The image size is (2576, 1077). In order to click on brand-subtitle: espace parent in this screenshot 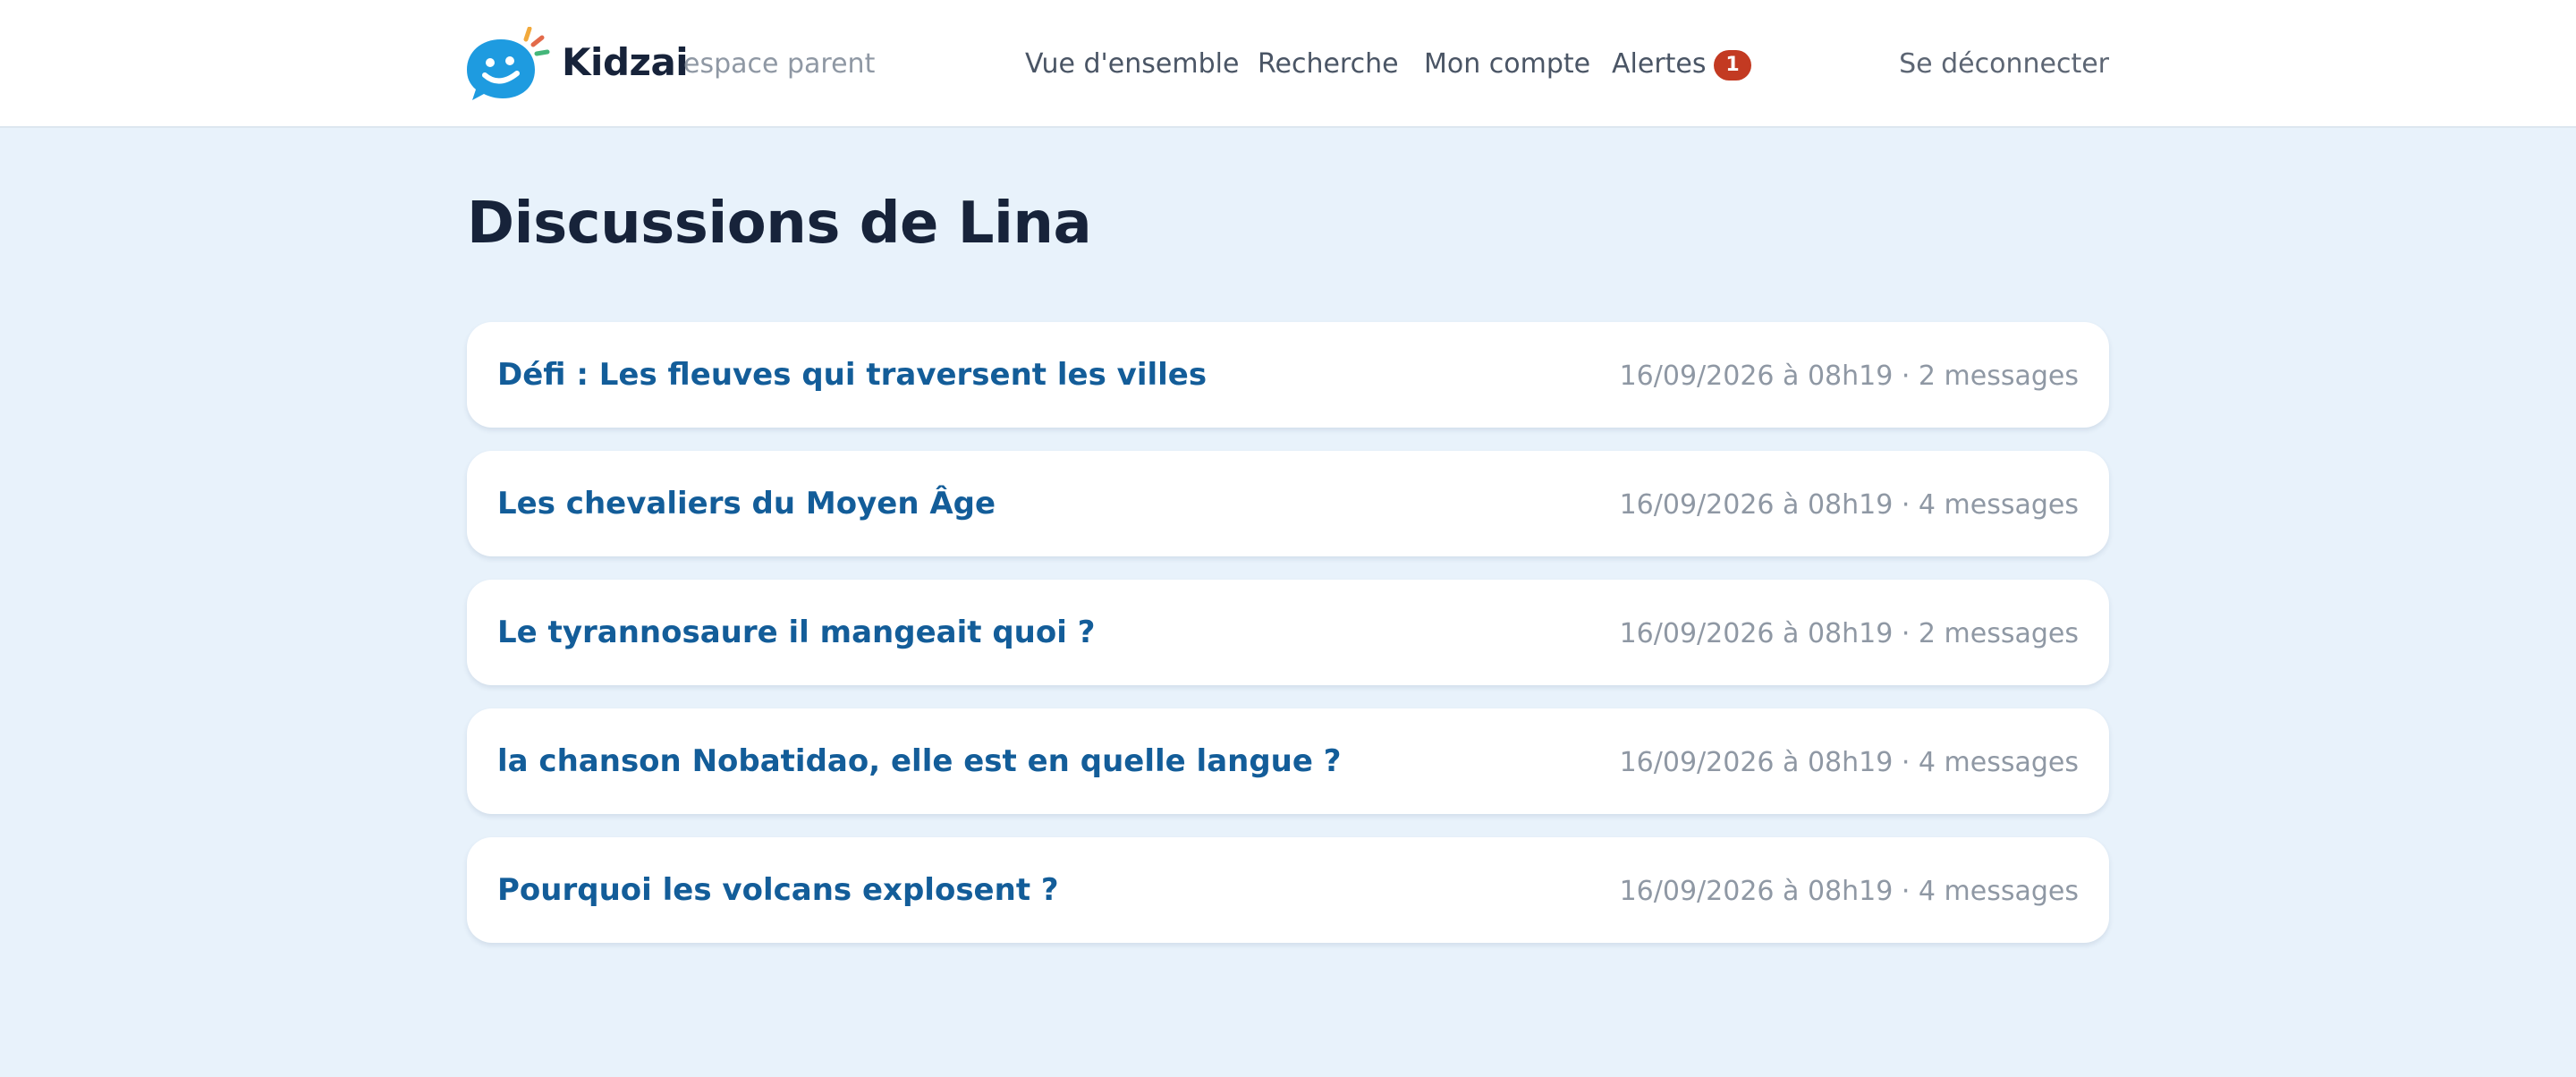, I will do `click(779, 64)`.